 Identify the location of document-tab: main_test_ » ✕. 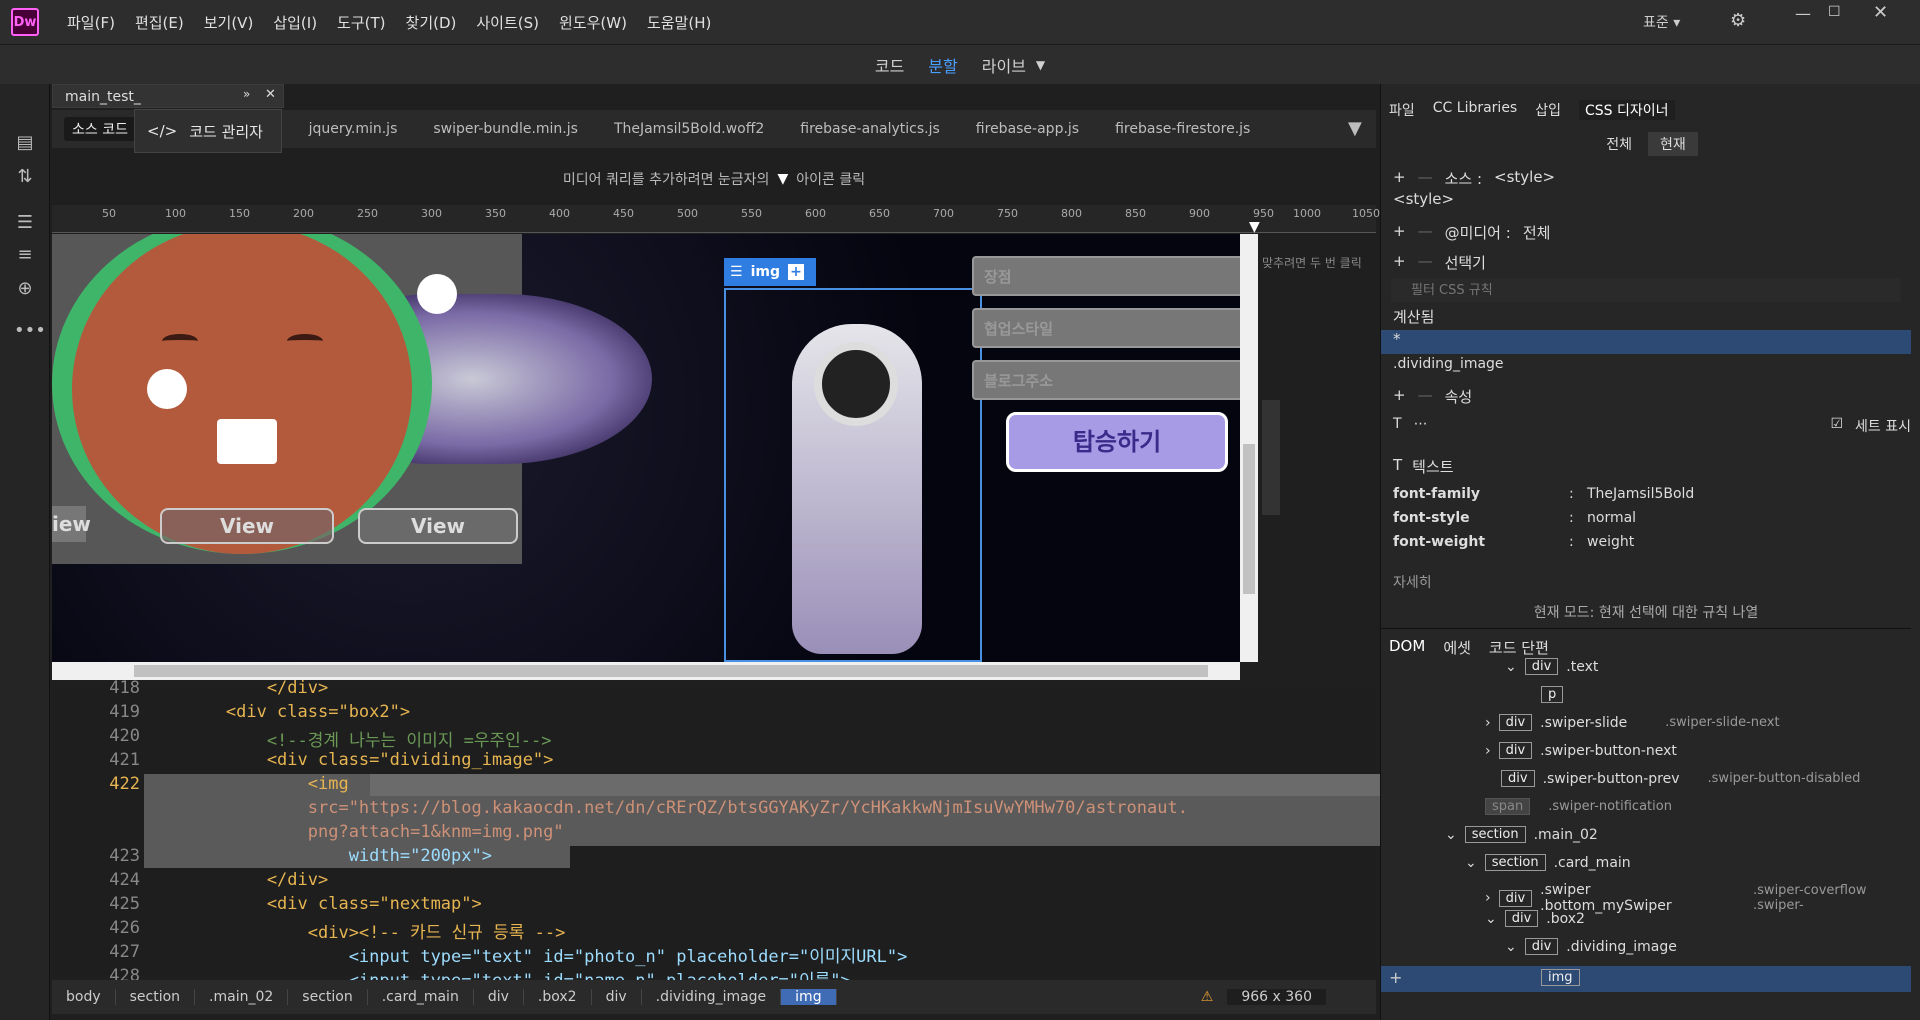
(168, 96).